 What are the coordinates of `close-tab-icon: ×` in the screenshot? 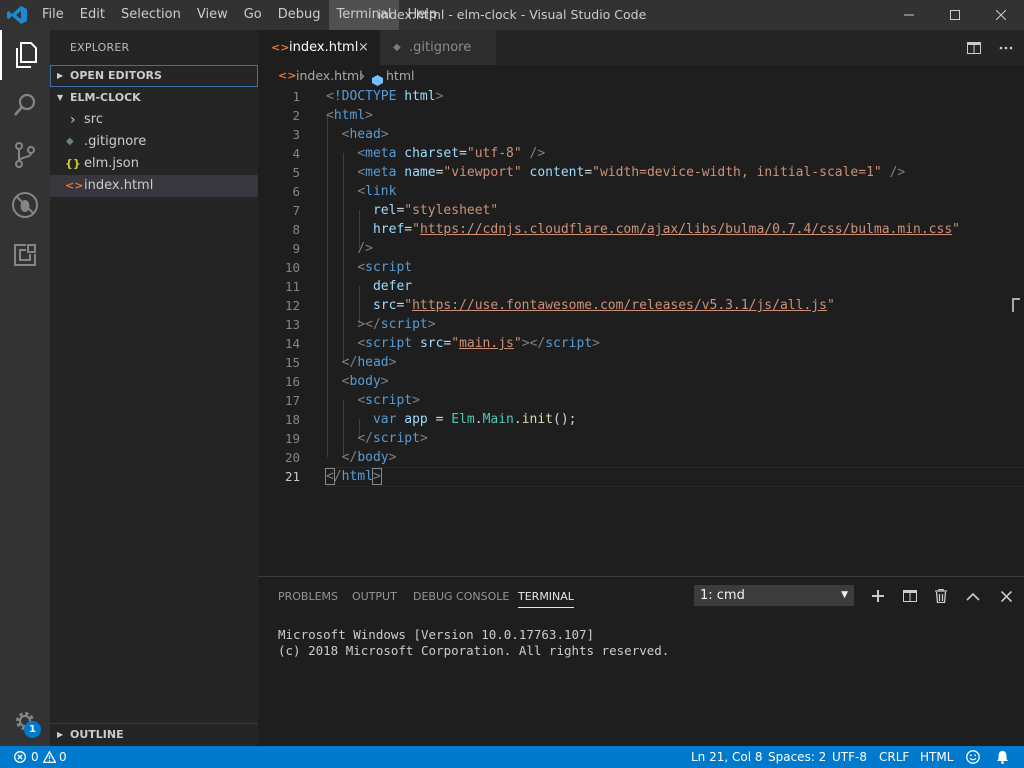 It's located at (363, 47).